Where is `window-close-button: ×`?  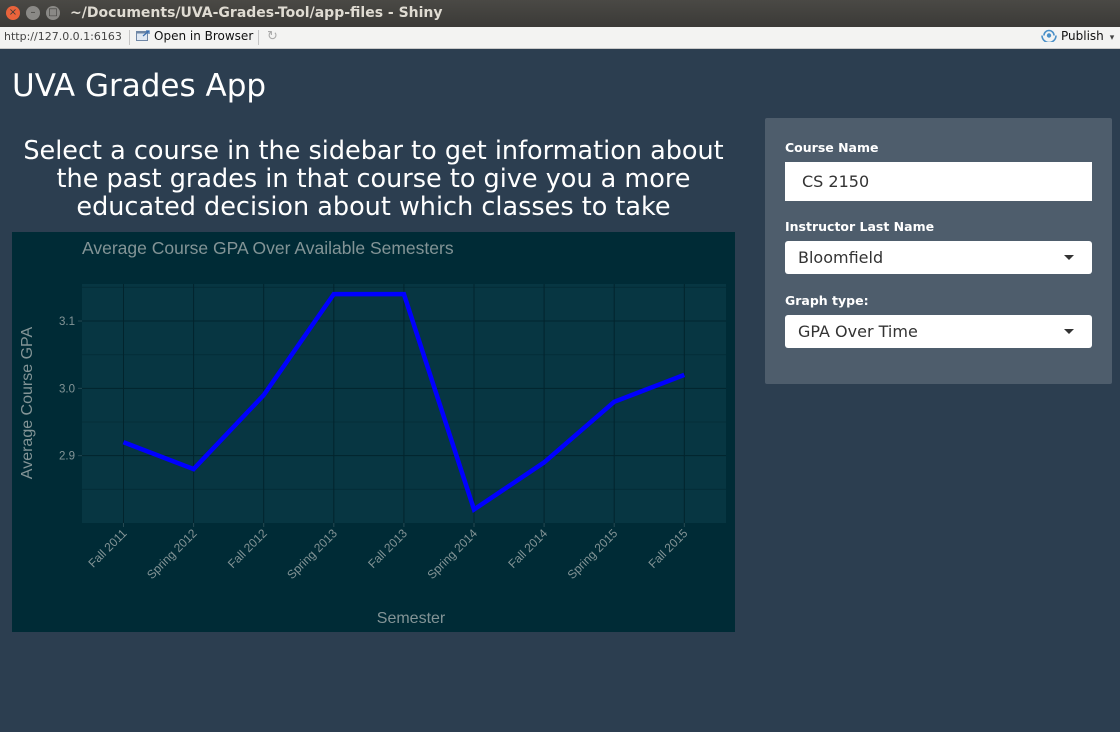
window-close-button: × is located at coordinates (13, 13).